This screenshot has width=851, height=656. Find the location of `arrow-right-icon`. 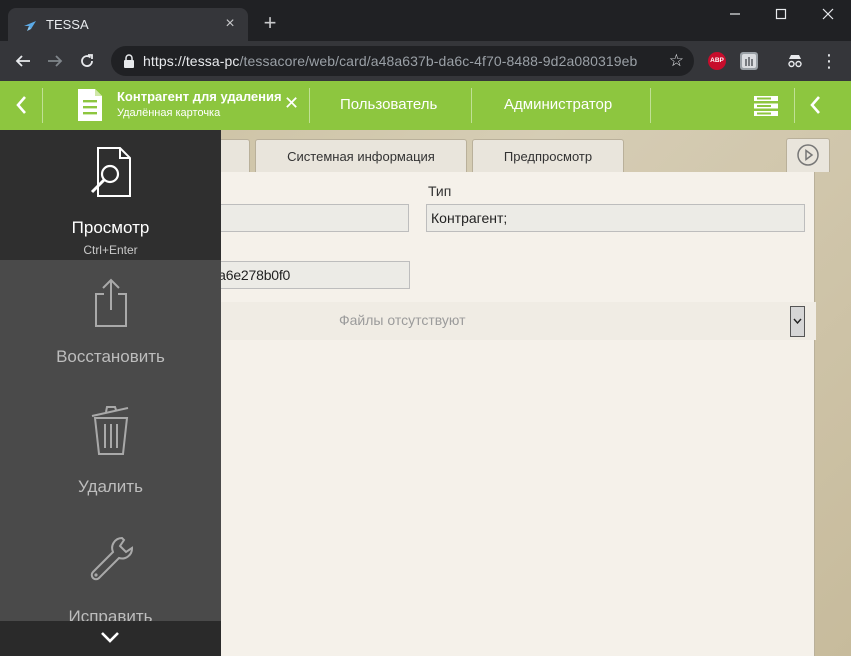

arrow-right-icon is located at coordinates (55, 61).